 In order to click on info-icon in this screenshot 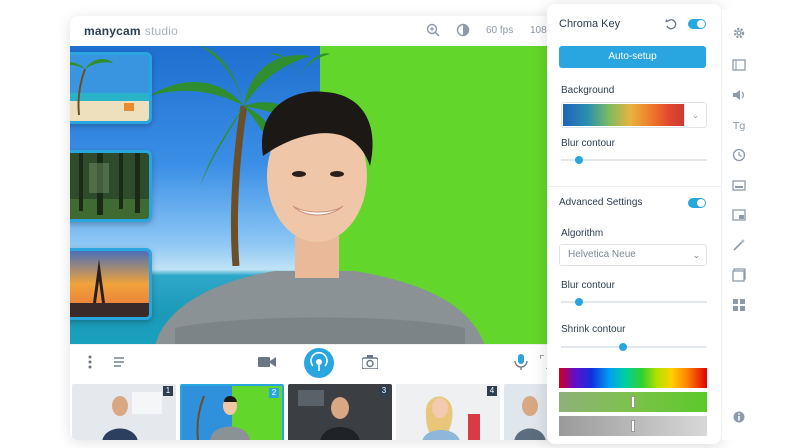, I will do `click(739, 417)`.